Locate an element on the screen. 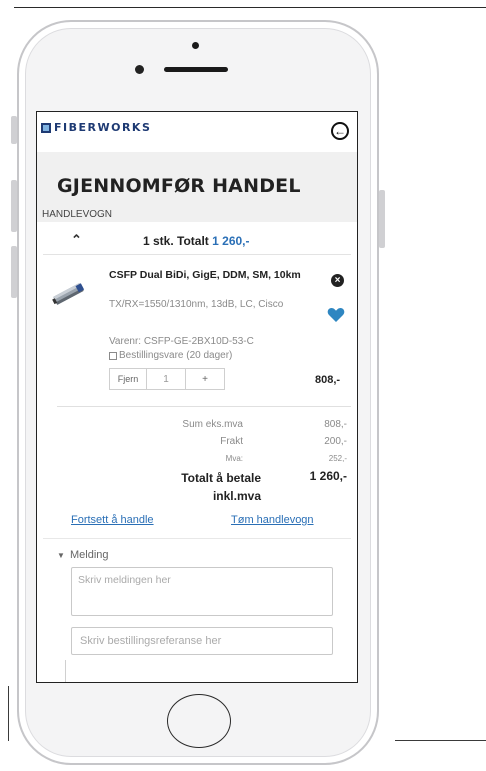 This screenshot has width=486, height=771. chevron-up-icon: ⌃ is located at coordinates (76, 239).